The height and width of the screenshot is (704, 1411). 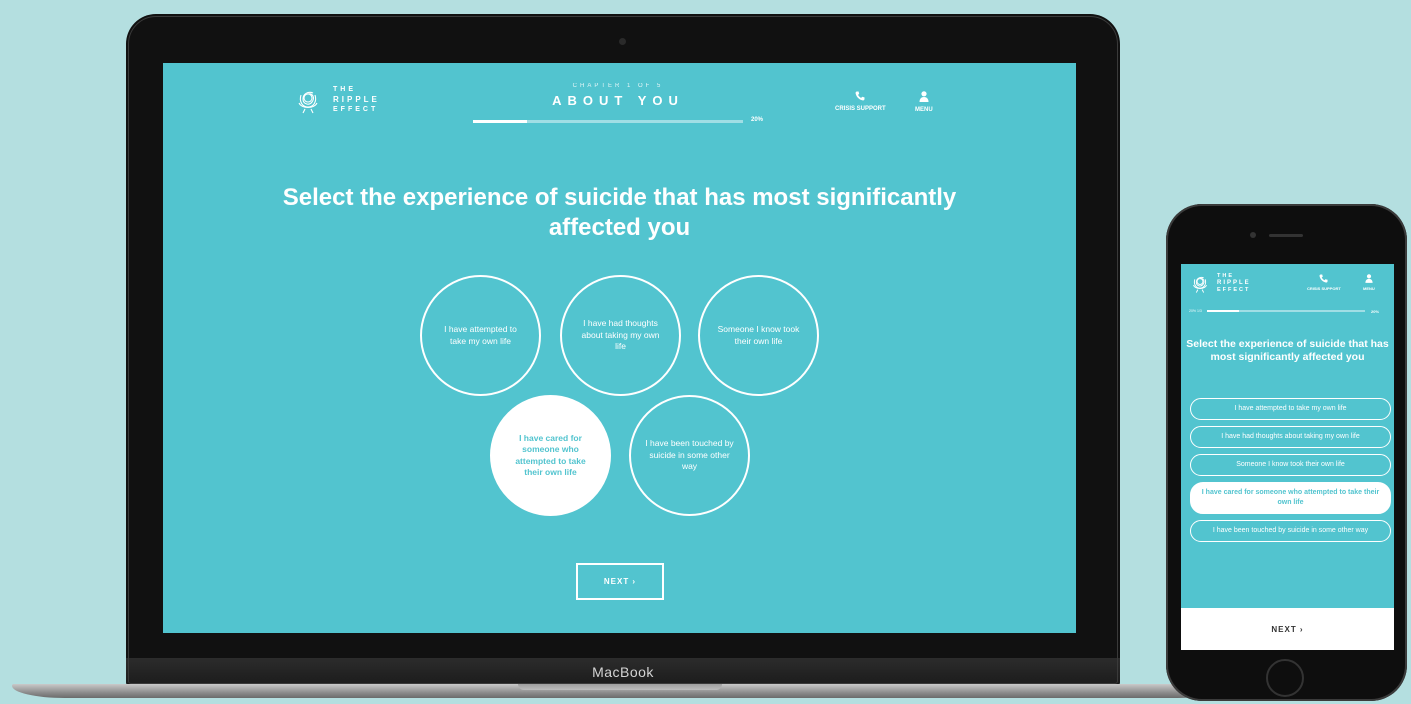 What do you see at coordinates (618, 86) in the screenshot?
I see `chapter-label: CHAPTER 1 OF 5` at bounding box center [618, 86].